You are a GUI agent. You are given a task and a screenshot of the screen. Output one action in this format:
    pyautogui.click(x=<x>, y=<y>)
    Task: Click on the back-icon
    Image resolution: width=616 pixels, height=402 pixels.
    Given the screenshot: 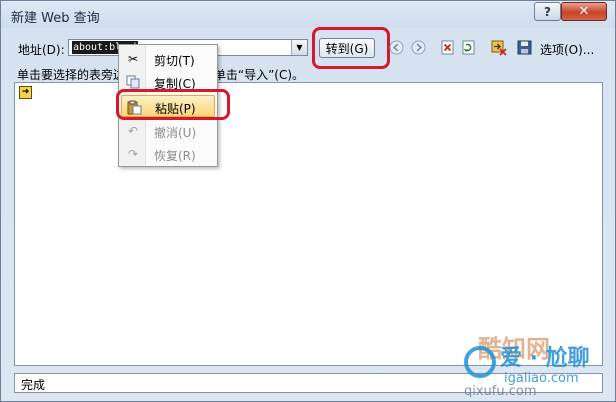 What is the action you would take?
    pyautogui.click(x=396, y=47)
    